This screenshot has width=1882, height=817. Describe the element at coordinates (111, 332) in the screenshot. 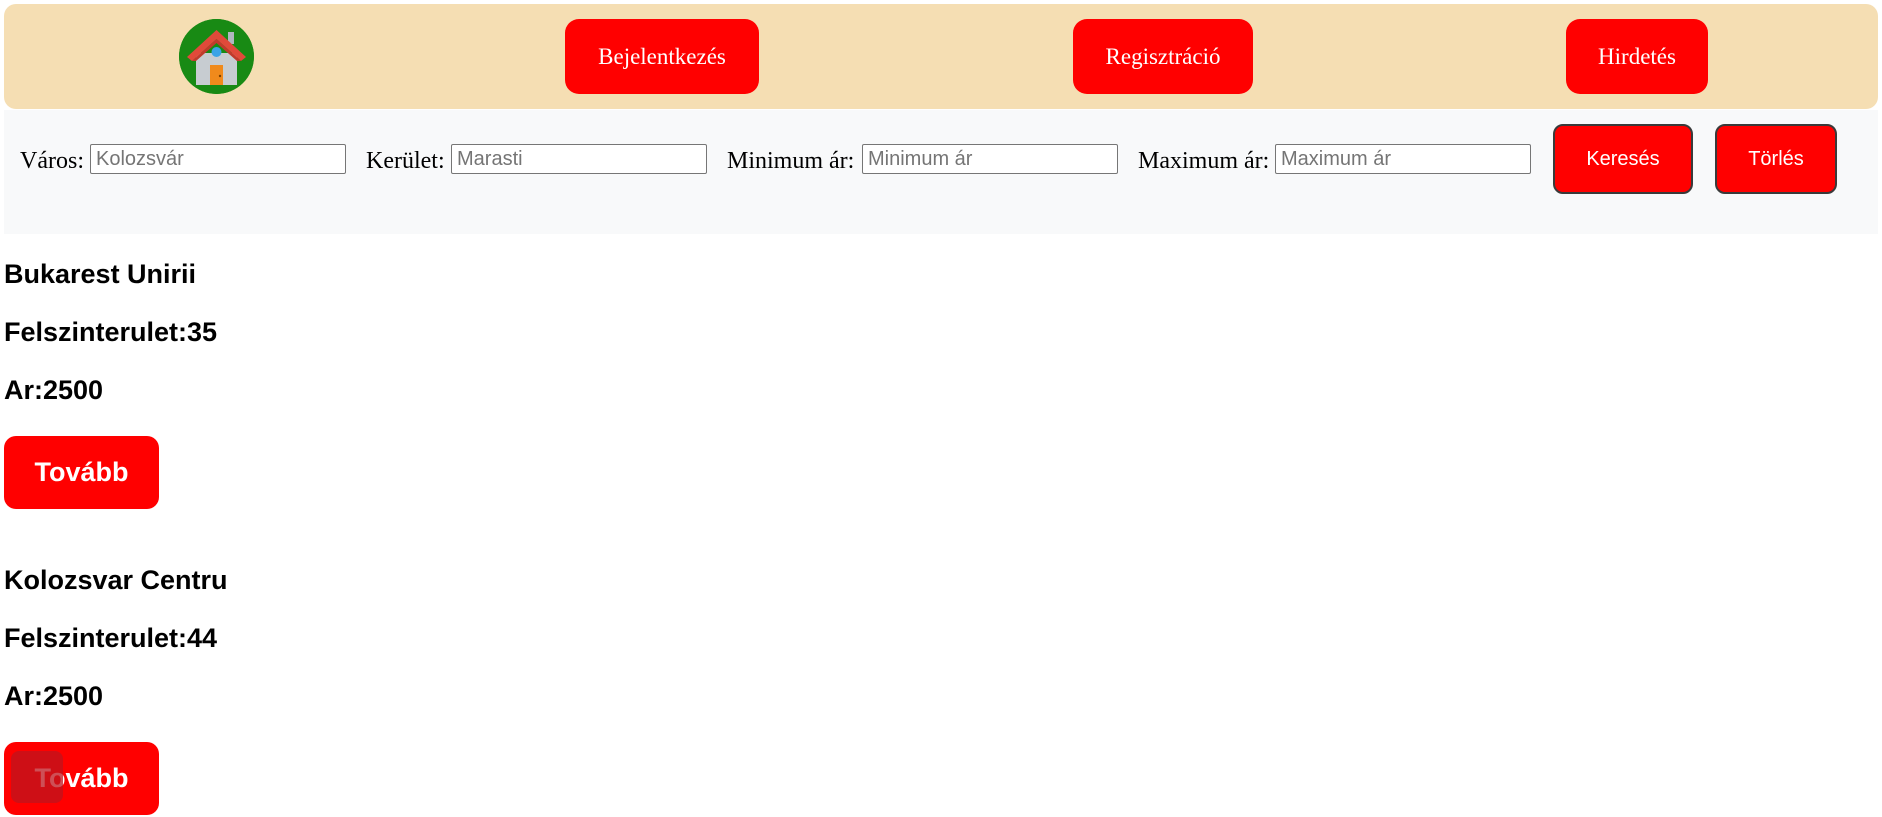

I see `listing-area: Felszinterulet:35` at that location.